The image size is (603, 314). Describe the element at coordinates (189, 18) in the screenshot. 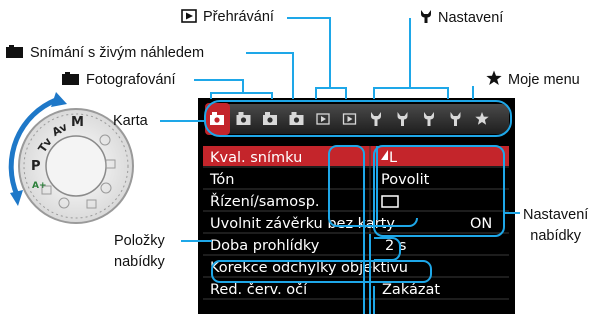

I see `playback-icon` at that location.